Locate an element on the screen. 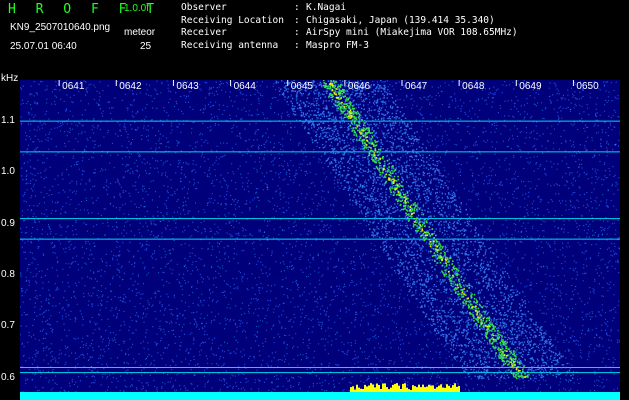 Image resolution: width=629 pixels, height=400 pixels. x-tick-label: 0644 is located at coordinates (244, 86).